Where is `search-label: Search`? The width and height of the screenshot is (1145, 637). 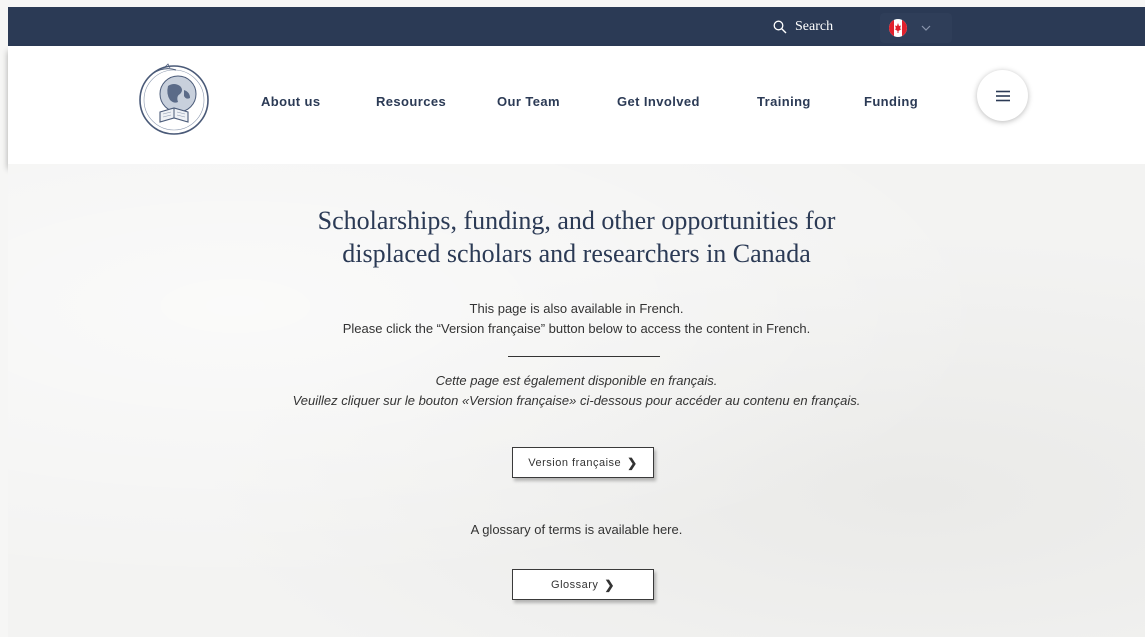
search-label: Search is located at coordinates (814, 26).